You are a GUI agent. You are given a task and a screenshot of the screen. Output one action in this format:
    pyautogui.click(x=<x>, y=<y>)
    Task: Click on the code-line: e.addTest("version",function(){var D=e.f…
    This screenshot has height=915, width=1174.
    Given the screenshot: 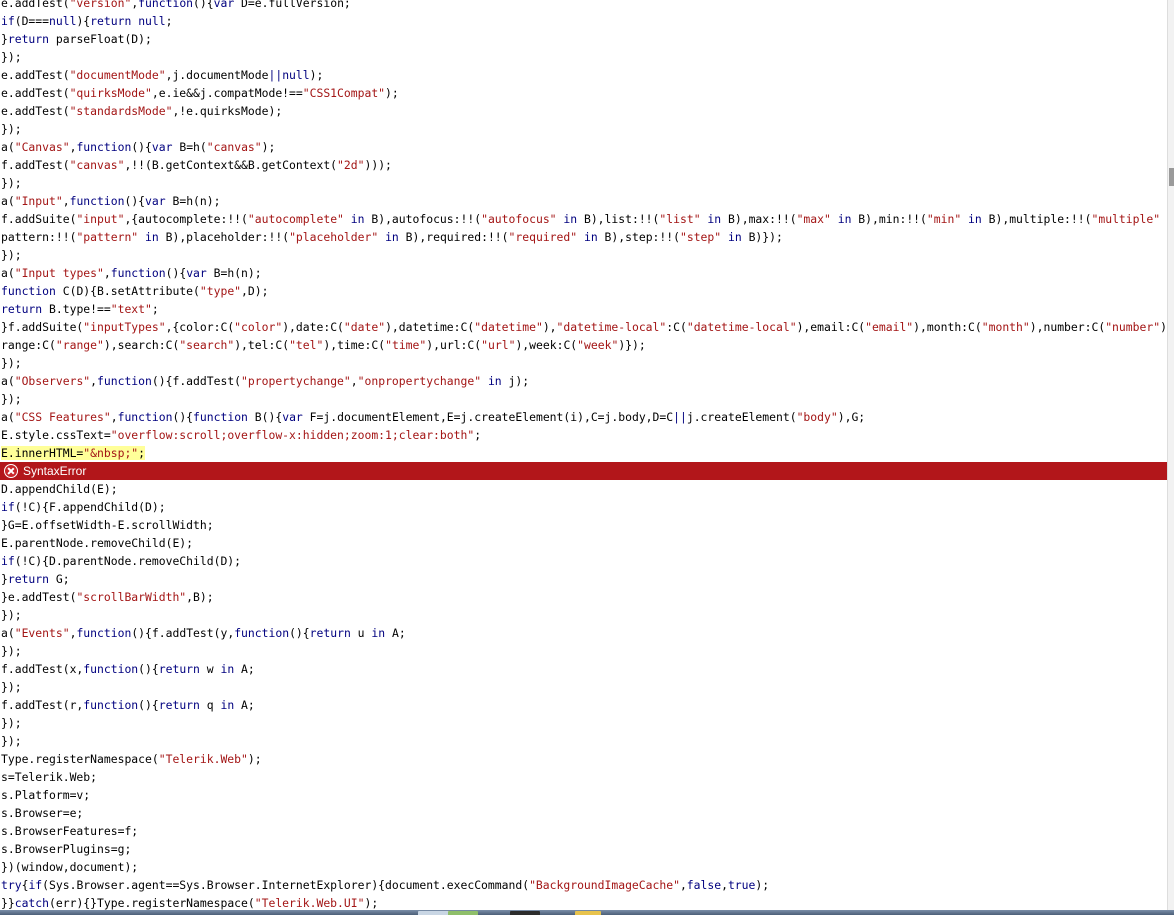 What is the action you would take?
    pyautogui.click(x=584, y=6)
    